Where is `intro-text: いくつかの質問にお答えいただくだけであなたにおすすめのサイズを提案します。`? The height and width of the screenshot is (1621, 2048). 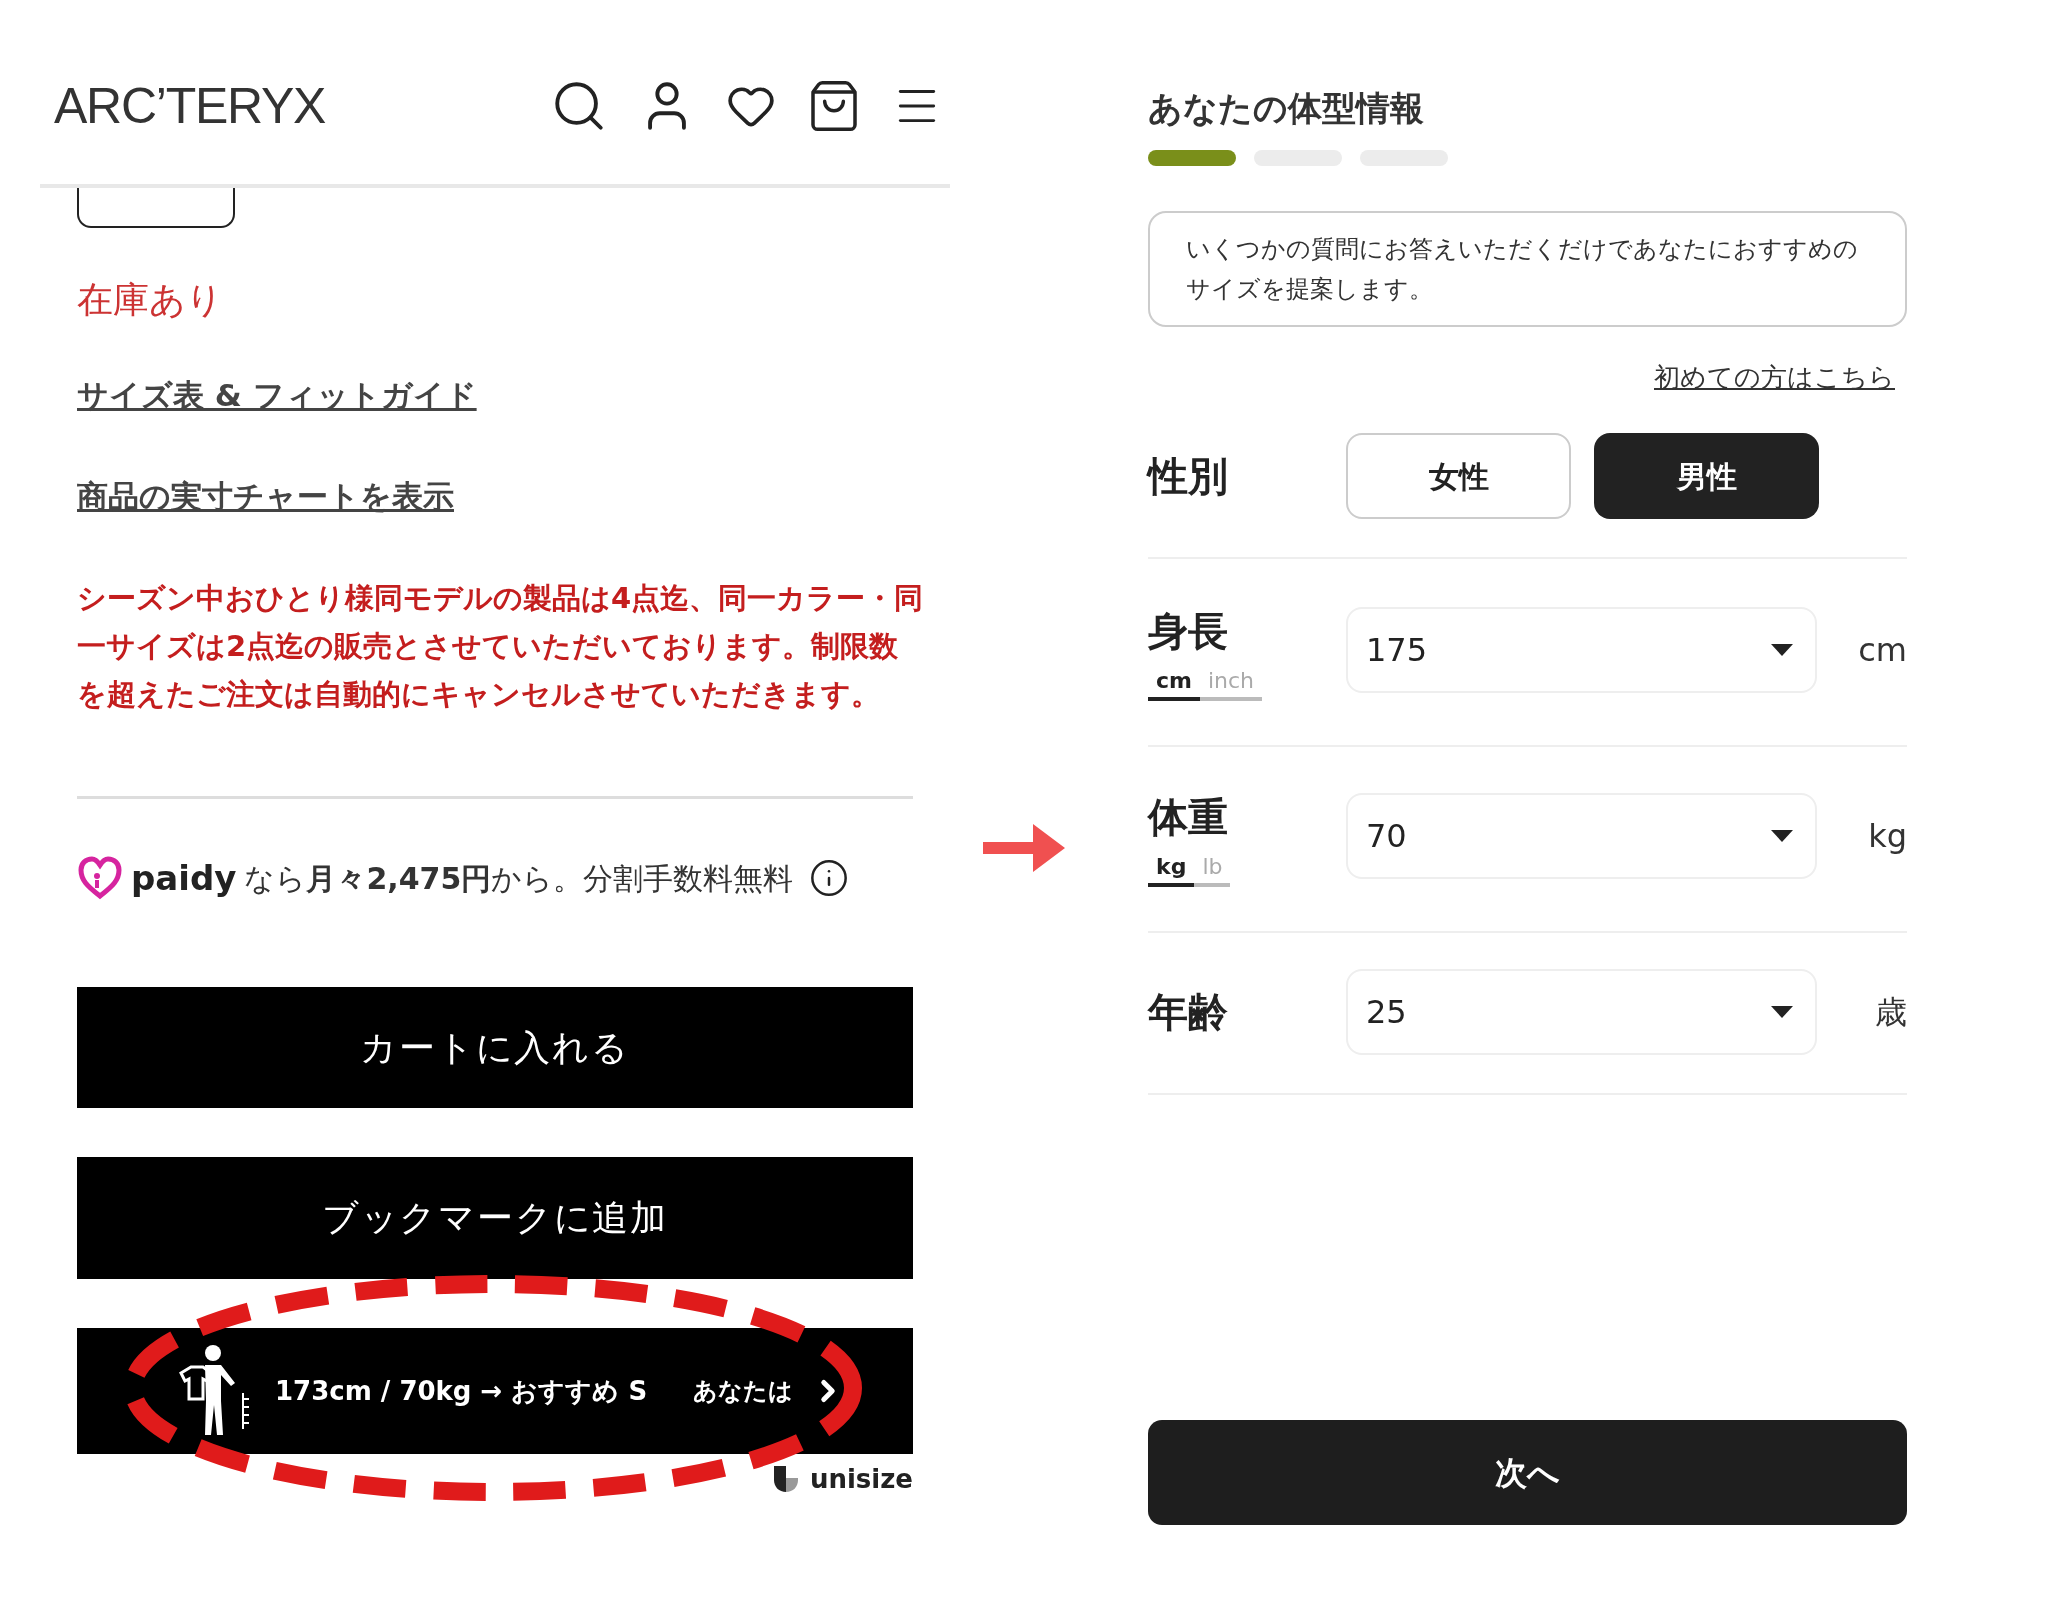 intro-text: いくつかの質問にお答えいただくだけであなたにおすすめのサイズを提案します。 is located at coordinates (1522, 269).